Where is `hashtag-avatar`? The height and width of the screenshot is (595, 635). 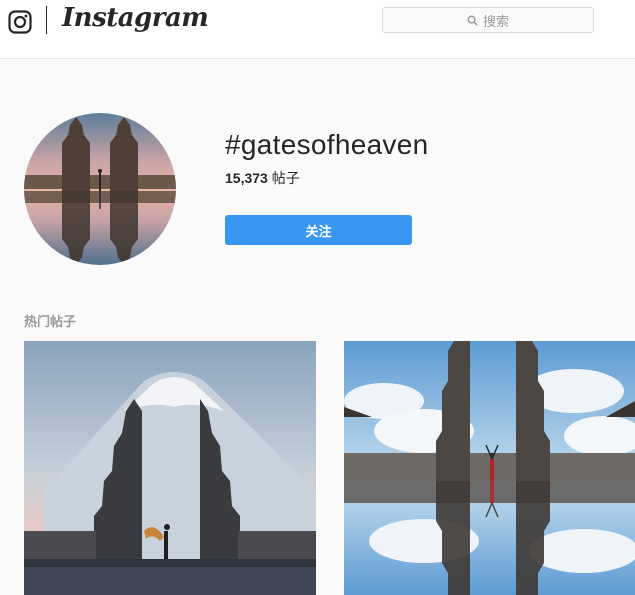
hashtag-avatar is located at coordinates (100, 189).